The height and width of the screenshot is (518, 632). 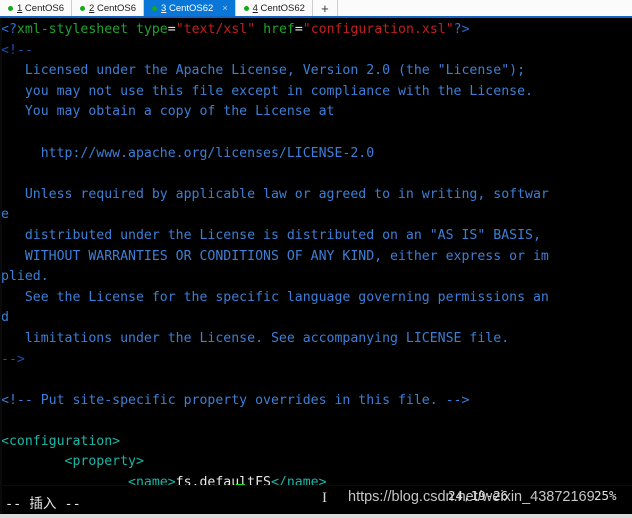 I want to click on scroll-percentage: 25%, so click(x=605, y=495).